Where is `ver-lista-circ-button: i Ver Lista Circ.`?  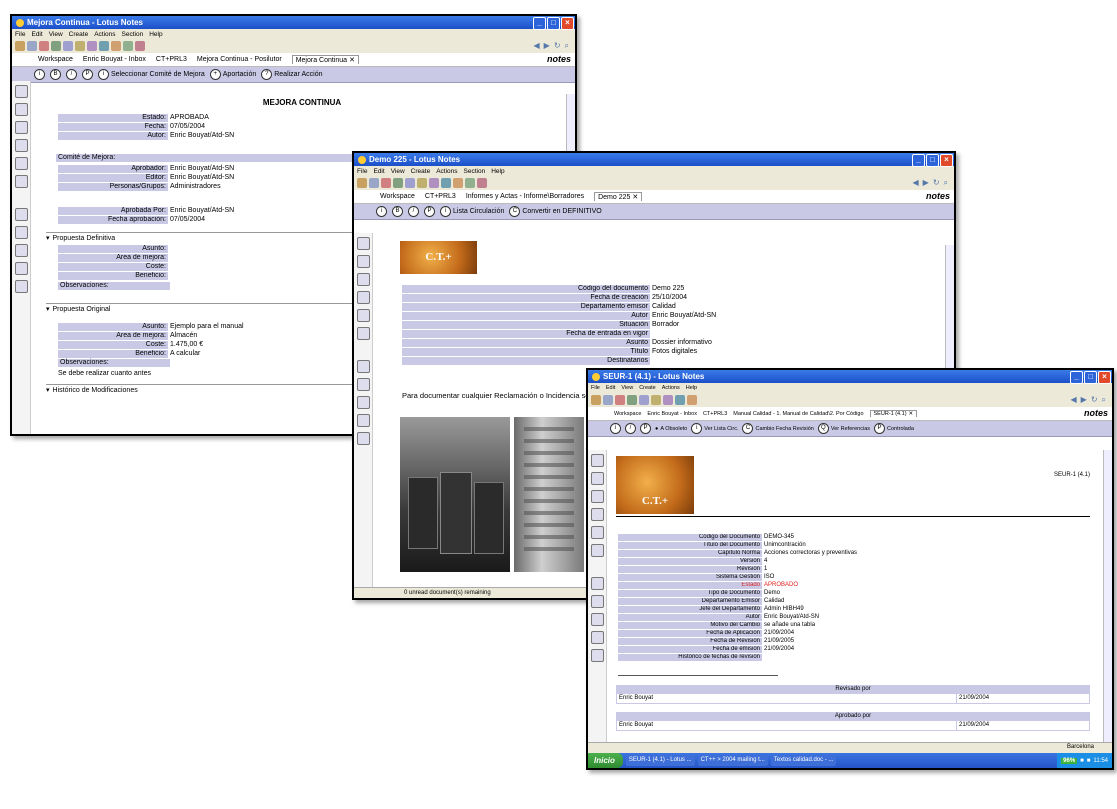
ver-lista-circ-button: i Ver Lista Circ. is located at coordinates (714, 428).